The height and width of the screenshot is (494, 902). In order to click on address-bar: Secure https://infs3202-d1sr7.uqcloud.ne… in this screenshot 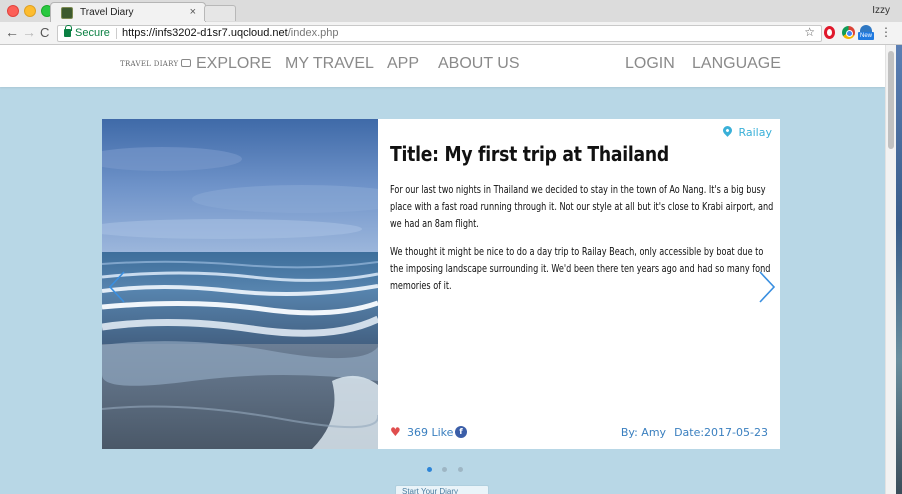, I will do `click(439, 33)`.